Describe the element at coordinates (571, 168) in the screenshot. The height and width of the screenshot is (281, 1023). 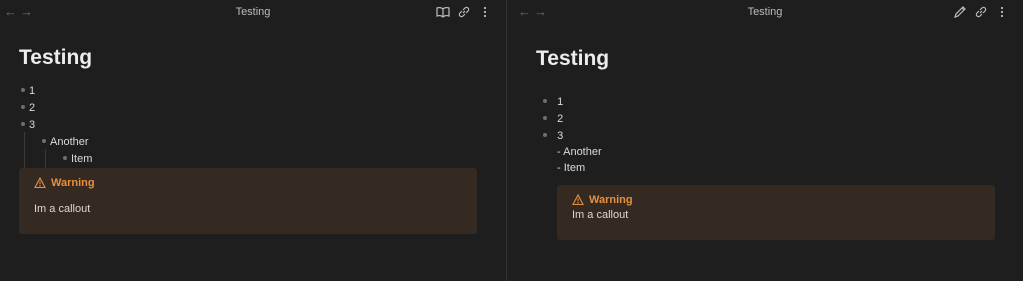
I see `text-line: - Item` at that location.